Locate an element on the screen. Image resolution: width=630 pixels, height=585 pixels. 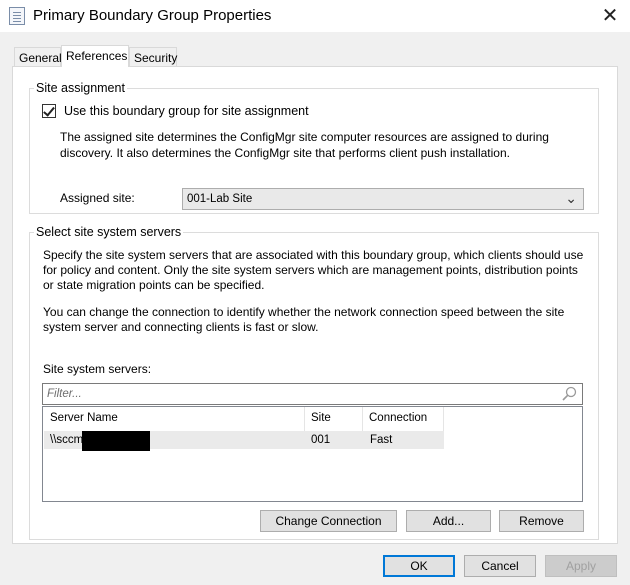
cancel-button: Cancel is located at coordinates (500, 566).